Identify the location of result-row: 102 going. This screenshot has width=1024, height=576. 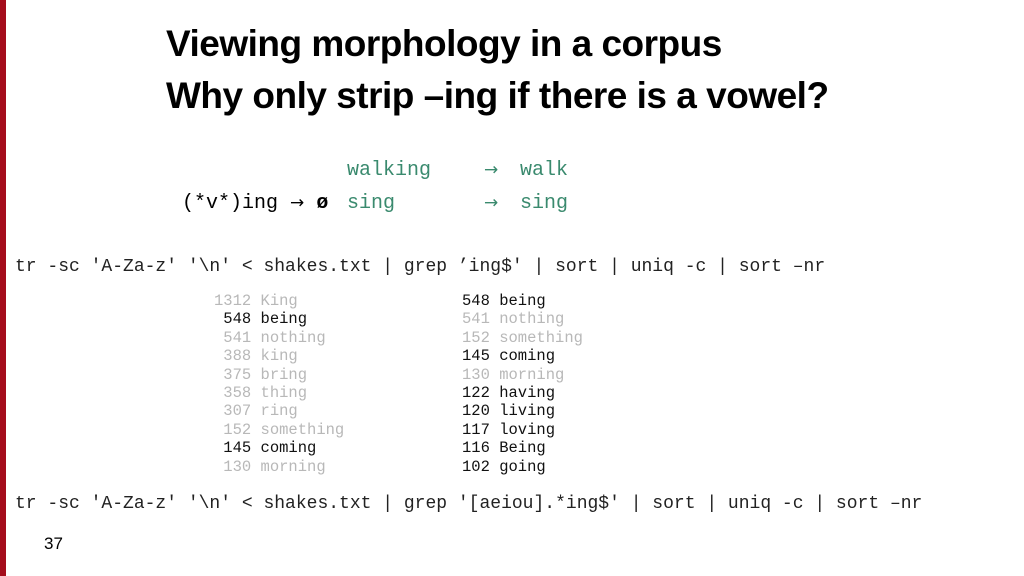
(522, 467).